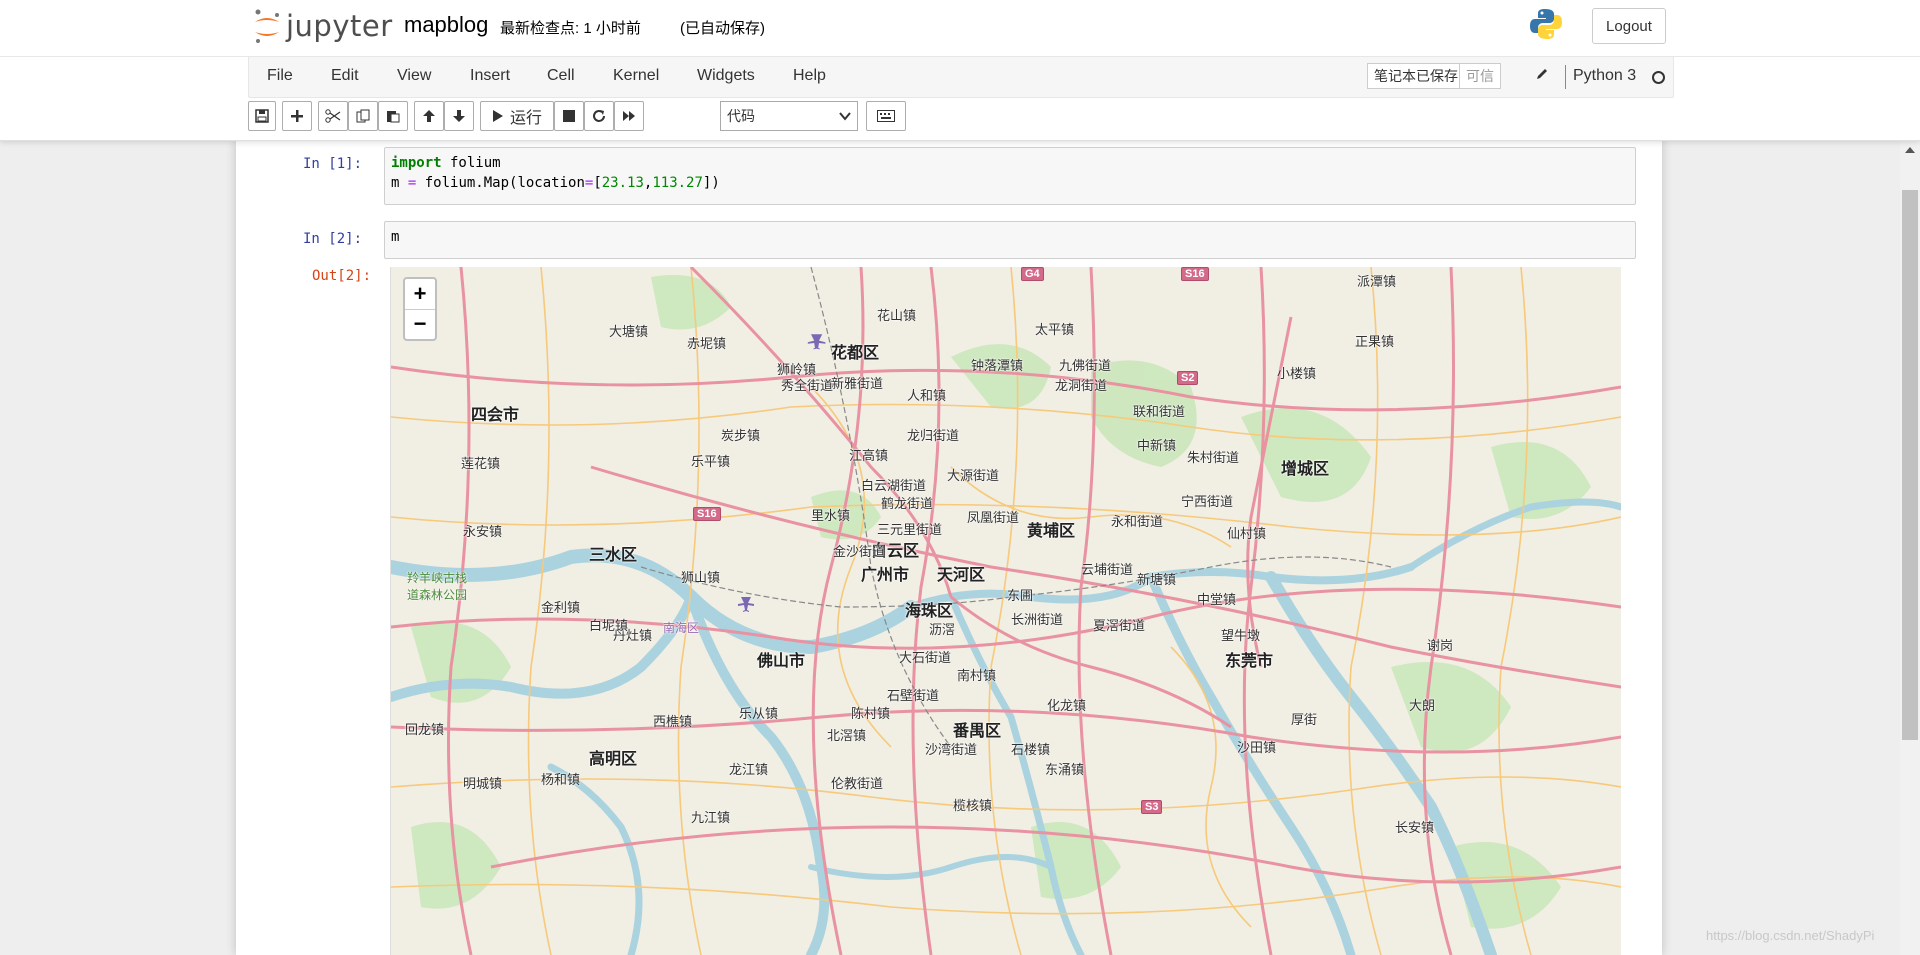 Image resolution: width=1920 pixels, height=955 pixels. Describe the element at coordinates (907, 503) in the screenshot. I see `map-label: 鹤龙街道` at that location.